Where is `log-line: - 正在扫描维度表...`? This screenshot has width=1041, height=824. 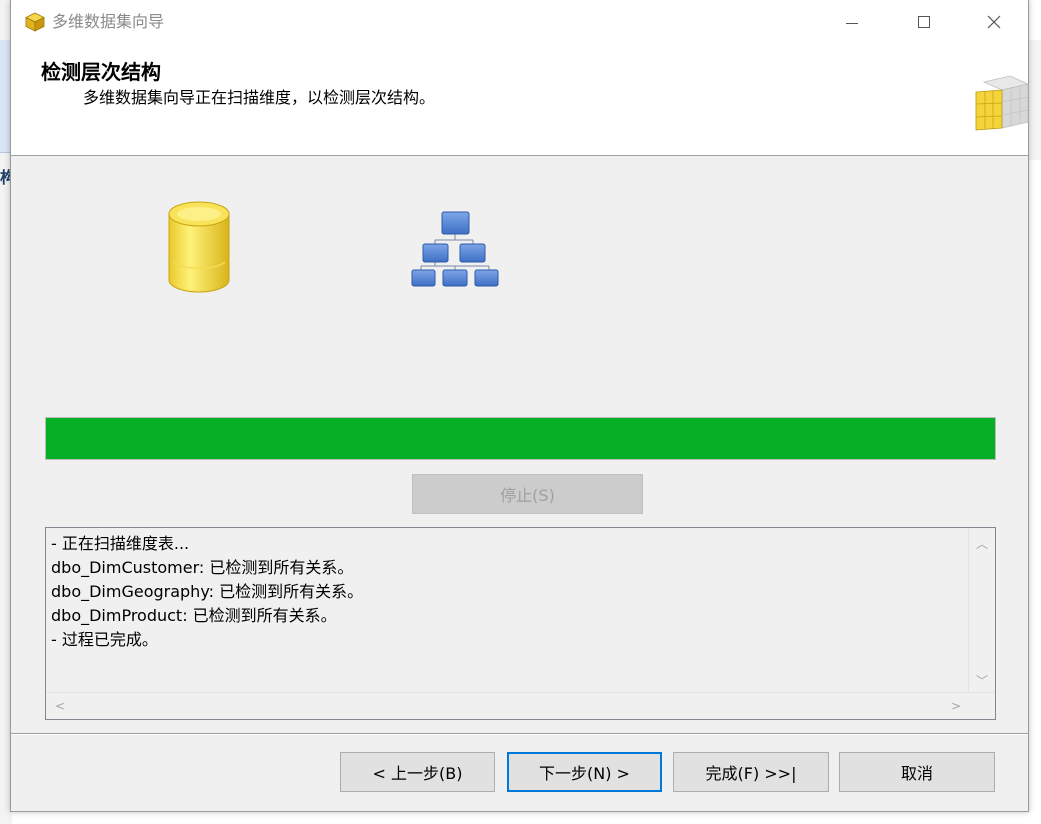
log-line: - 正在扫描维度表... is located at coordinates (120, 543).